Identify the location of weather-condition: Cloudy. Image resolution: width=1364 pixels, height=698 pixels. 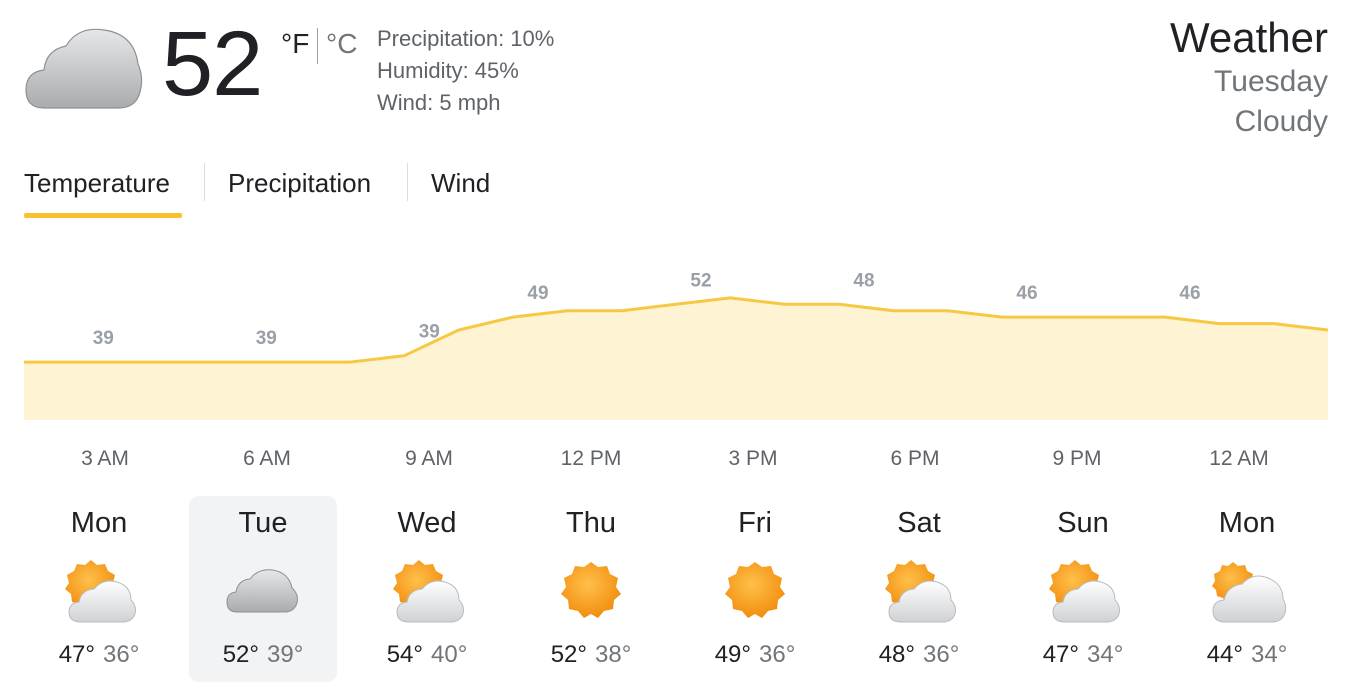
(1281, 121).